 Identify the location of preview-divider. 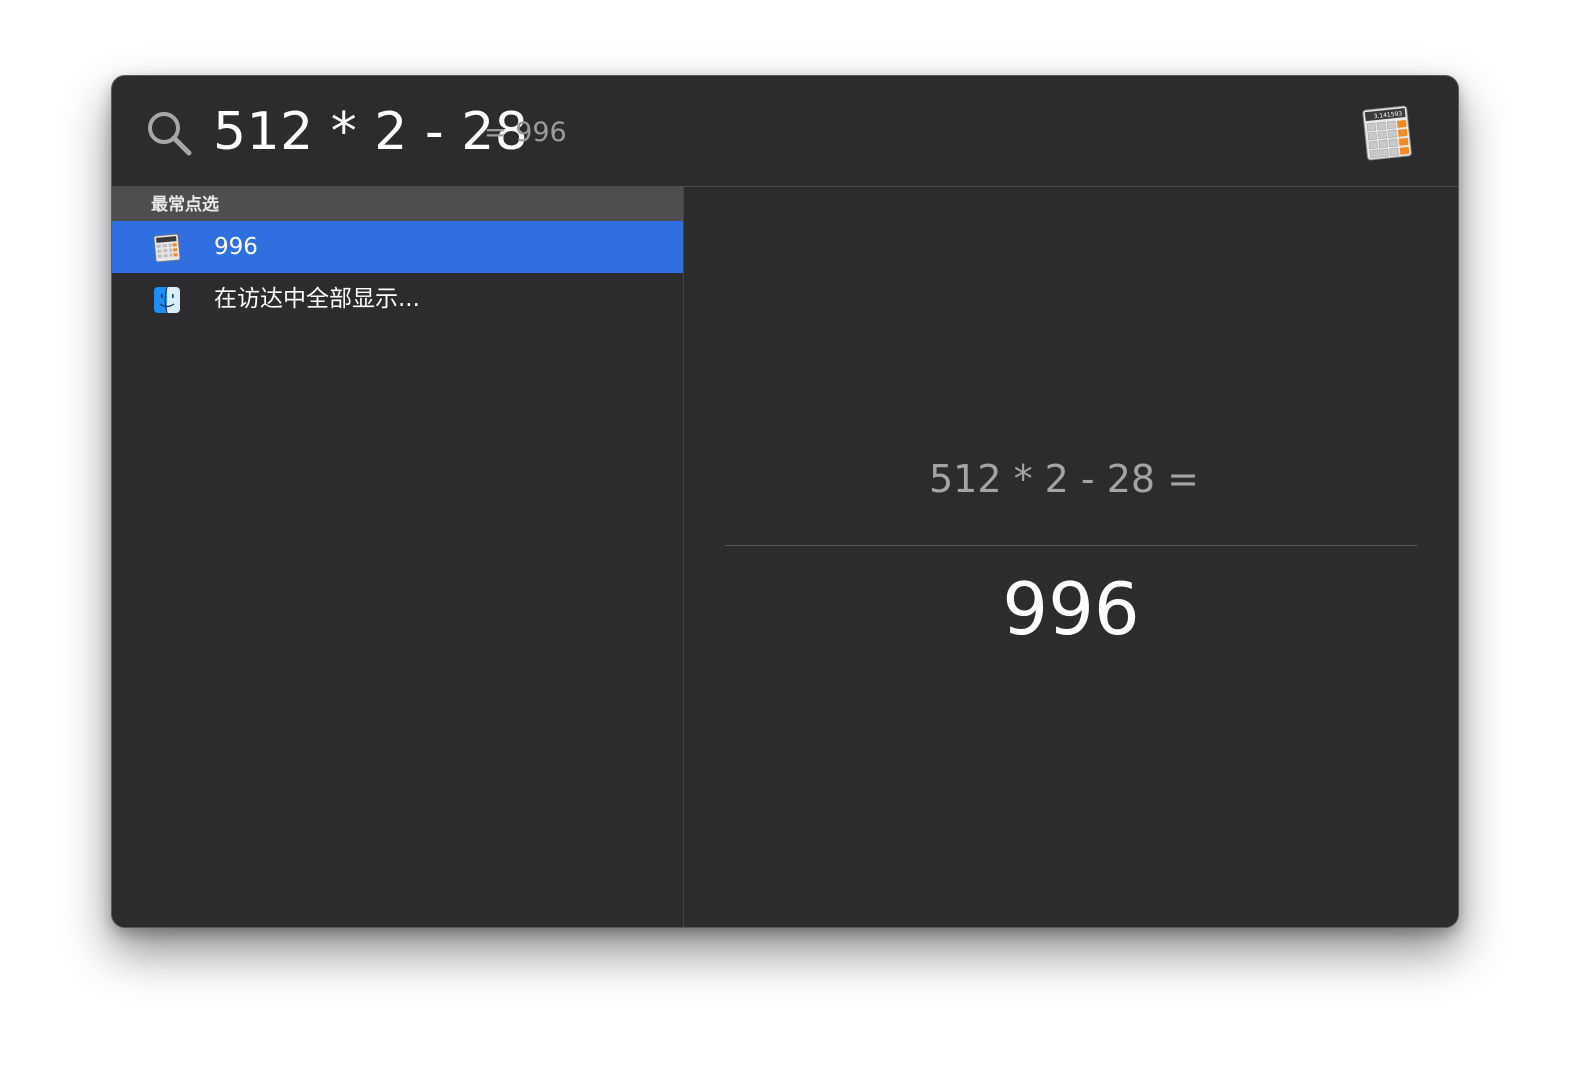
(1071, 545).